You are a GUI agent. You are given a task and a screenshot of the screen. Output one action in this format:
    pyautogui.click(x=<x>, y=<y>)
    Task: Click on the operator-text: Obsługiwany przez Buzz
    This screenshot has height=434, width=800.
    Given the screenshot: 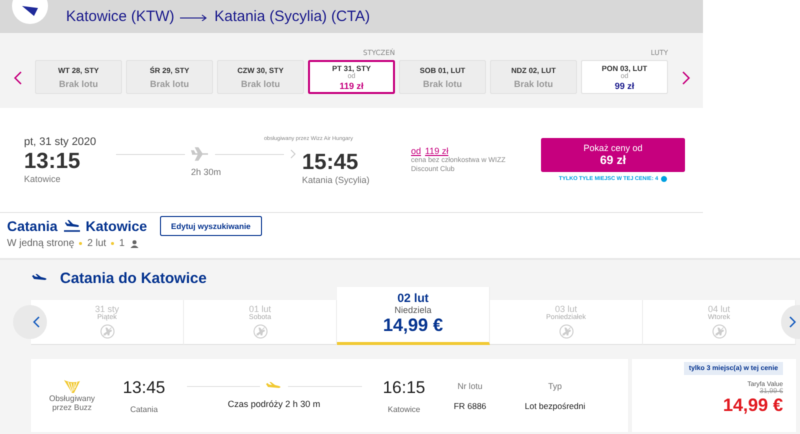 What is the action you would take?
    pyautogui.click(x=72, y=403)
    